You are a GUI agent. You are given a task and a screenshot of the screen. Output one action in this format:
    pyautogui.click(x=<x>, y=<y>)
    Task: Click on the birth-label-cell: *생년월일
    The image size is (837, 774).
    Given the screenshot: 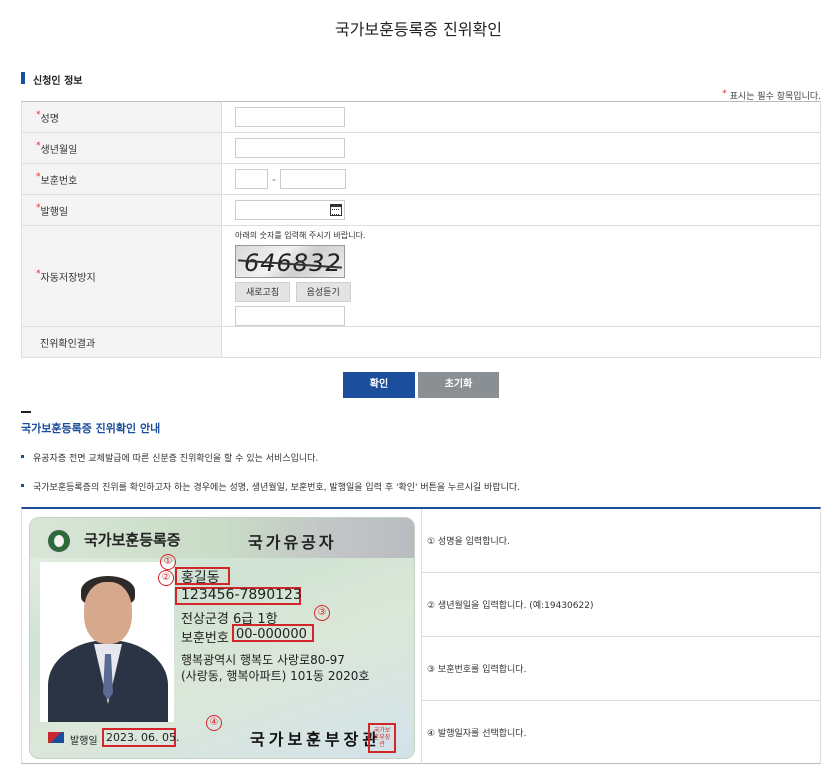 What is the action you would take?
    pyautogui.click(x=121, y=148)
    